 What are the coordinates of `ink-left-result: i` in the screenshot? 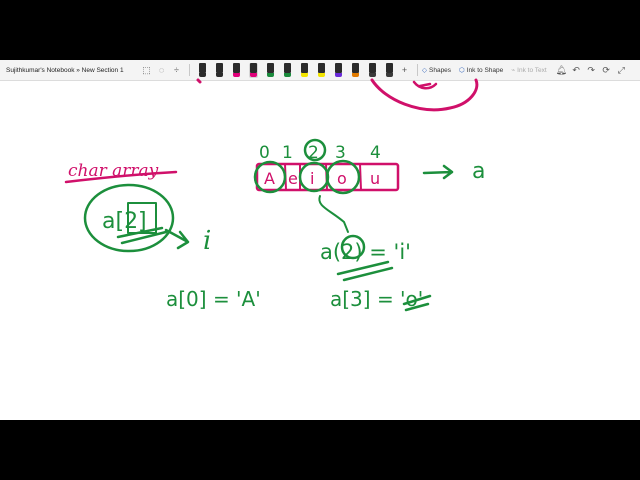 It's located at (207, 241).